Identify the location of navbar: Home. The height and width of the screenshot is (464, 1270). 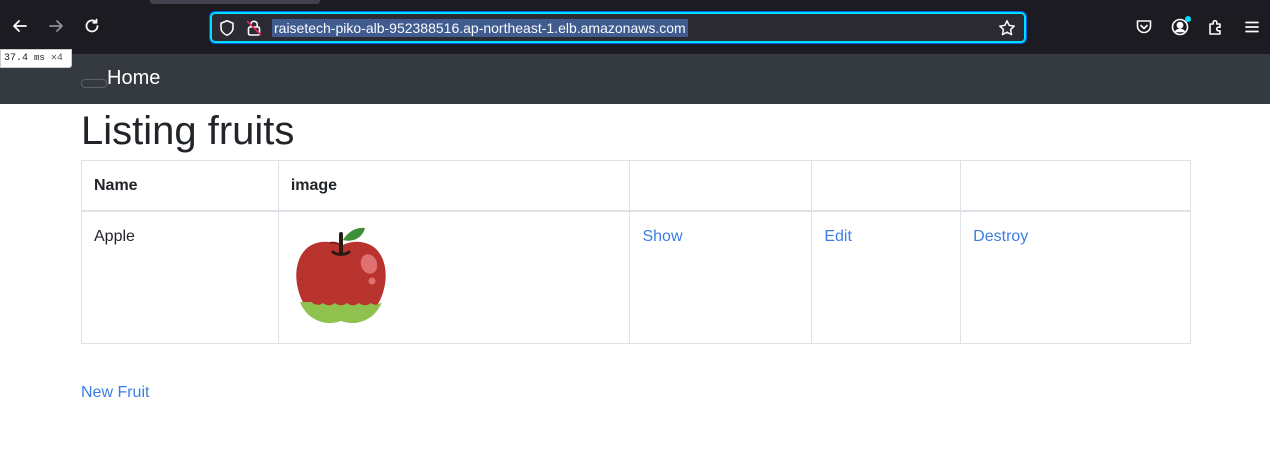
(635, 79).